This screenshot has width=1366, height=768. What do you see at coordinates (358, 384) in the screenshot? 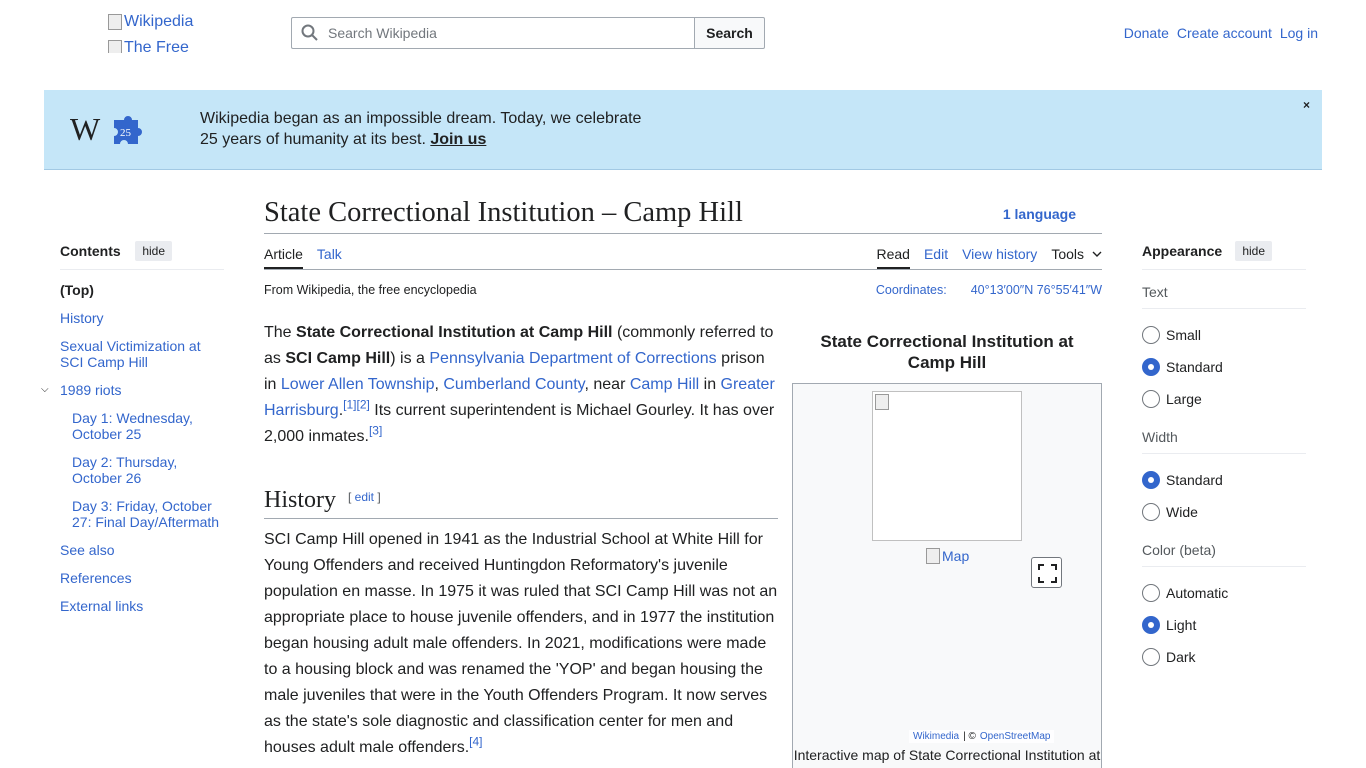
I see `link-lower-allen: Lower Allen Township` at bounding box center [358, 384].